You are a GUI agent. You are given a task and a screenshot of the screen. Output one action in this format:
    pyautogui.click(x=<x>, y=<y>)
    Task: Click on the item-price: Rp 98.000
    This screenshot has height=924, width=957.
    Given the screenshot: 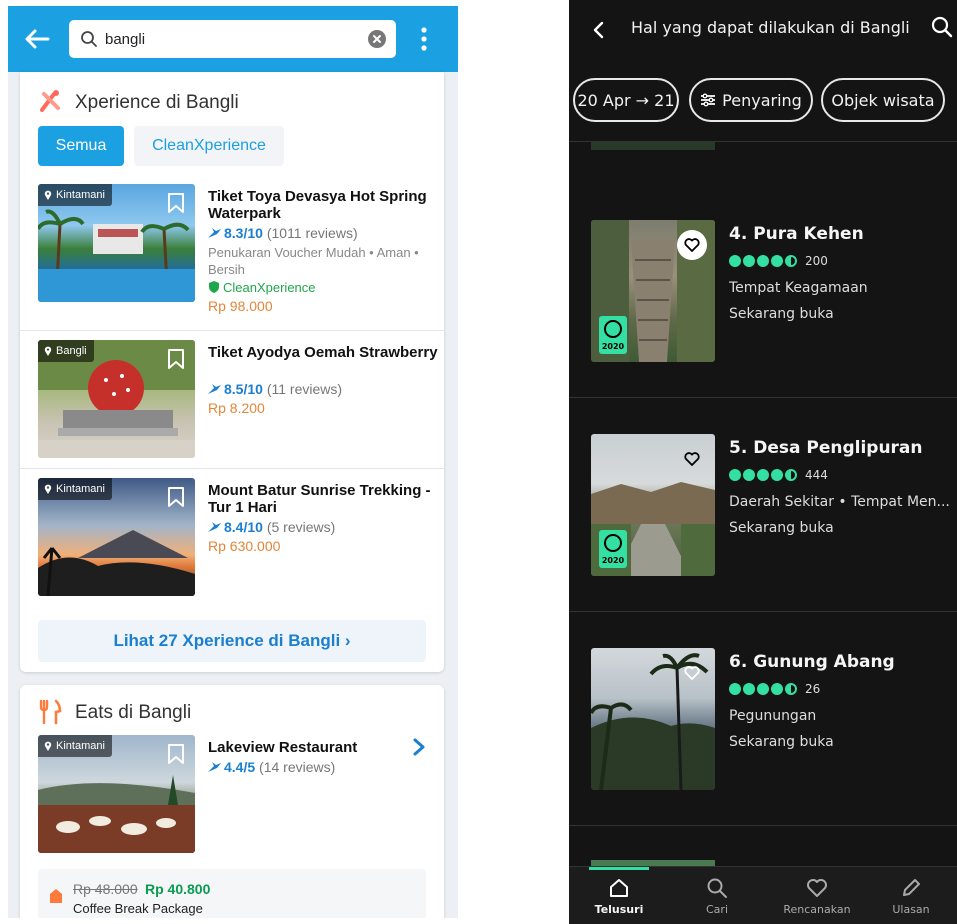 What is the action you would take?
    pyautogui.click(x=240, y=306)
    